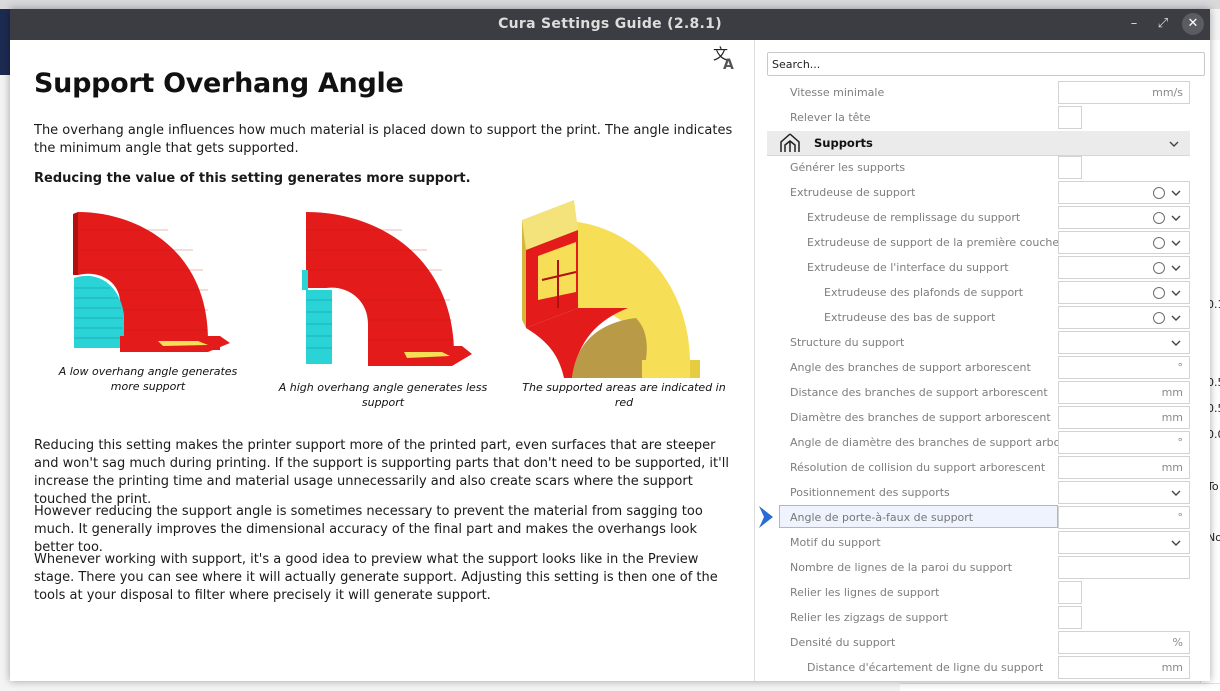 Image resolution: width=1220 pixels, height=691 pixels. I want to click on setting-row: Nombre de lignes de la paroi du support, so click(982, 567).